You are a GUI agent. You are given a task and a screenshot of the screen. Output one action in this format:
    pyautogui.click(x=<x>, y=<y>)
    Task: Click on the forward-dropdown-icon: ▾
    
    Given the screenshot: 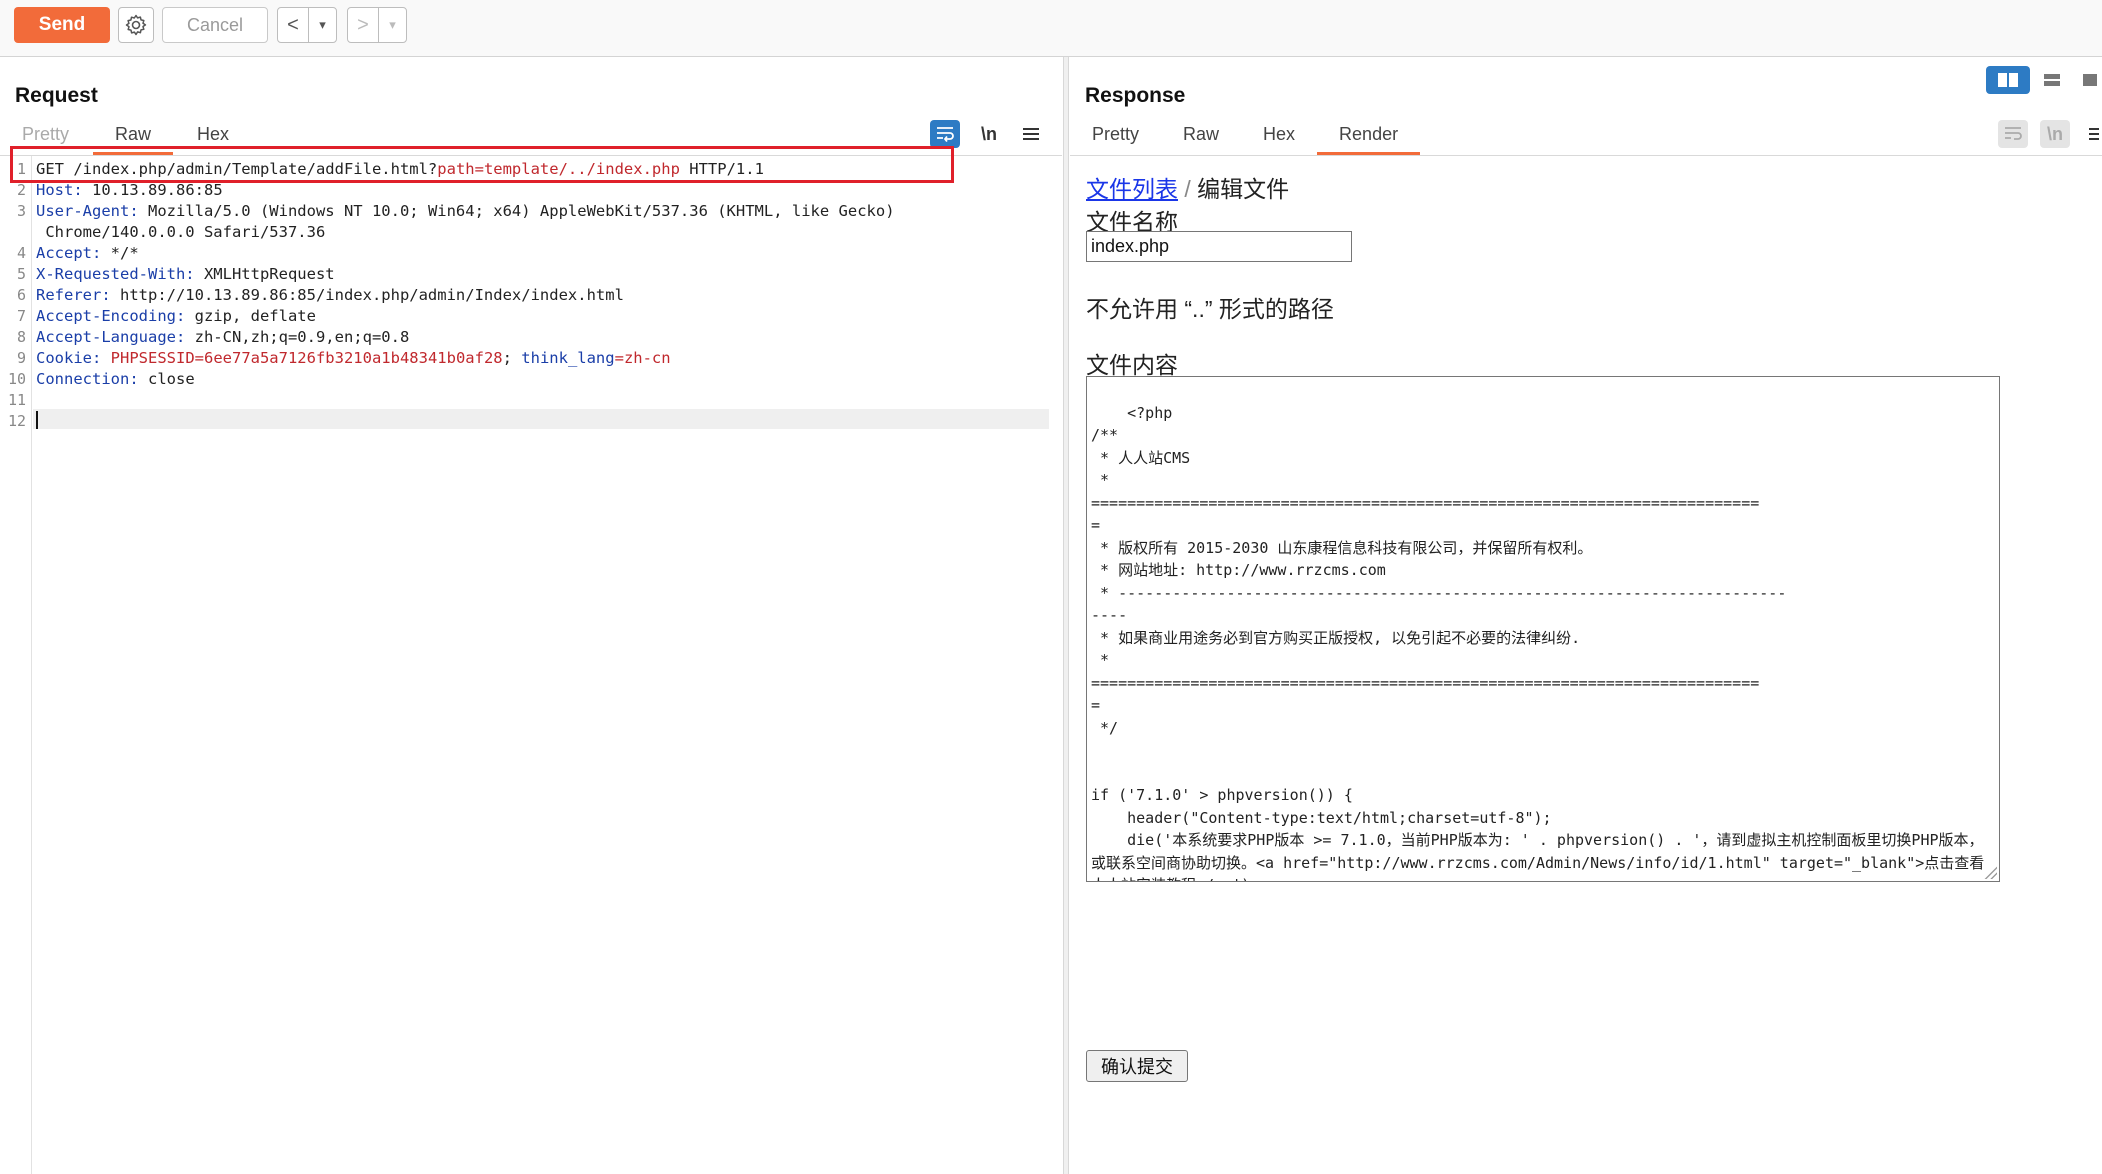 What is the action you would take?
    pyautogui.click(x=392, y=25)
    